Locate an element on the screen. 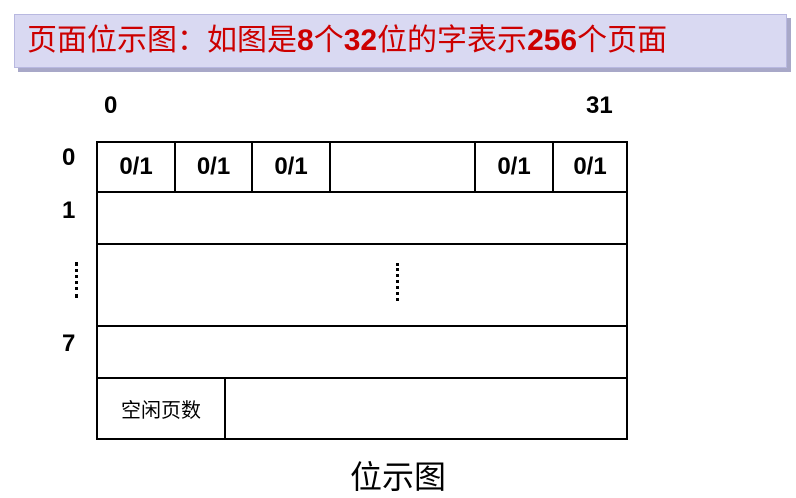 The image size is (796, 498). bitmap-row-ellipsis is located at coordinates (362, 285).